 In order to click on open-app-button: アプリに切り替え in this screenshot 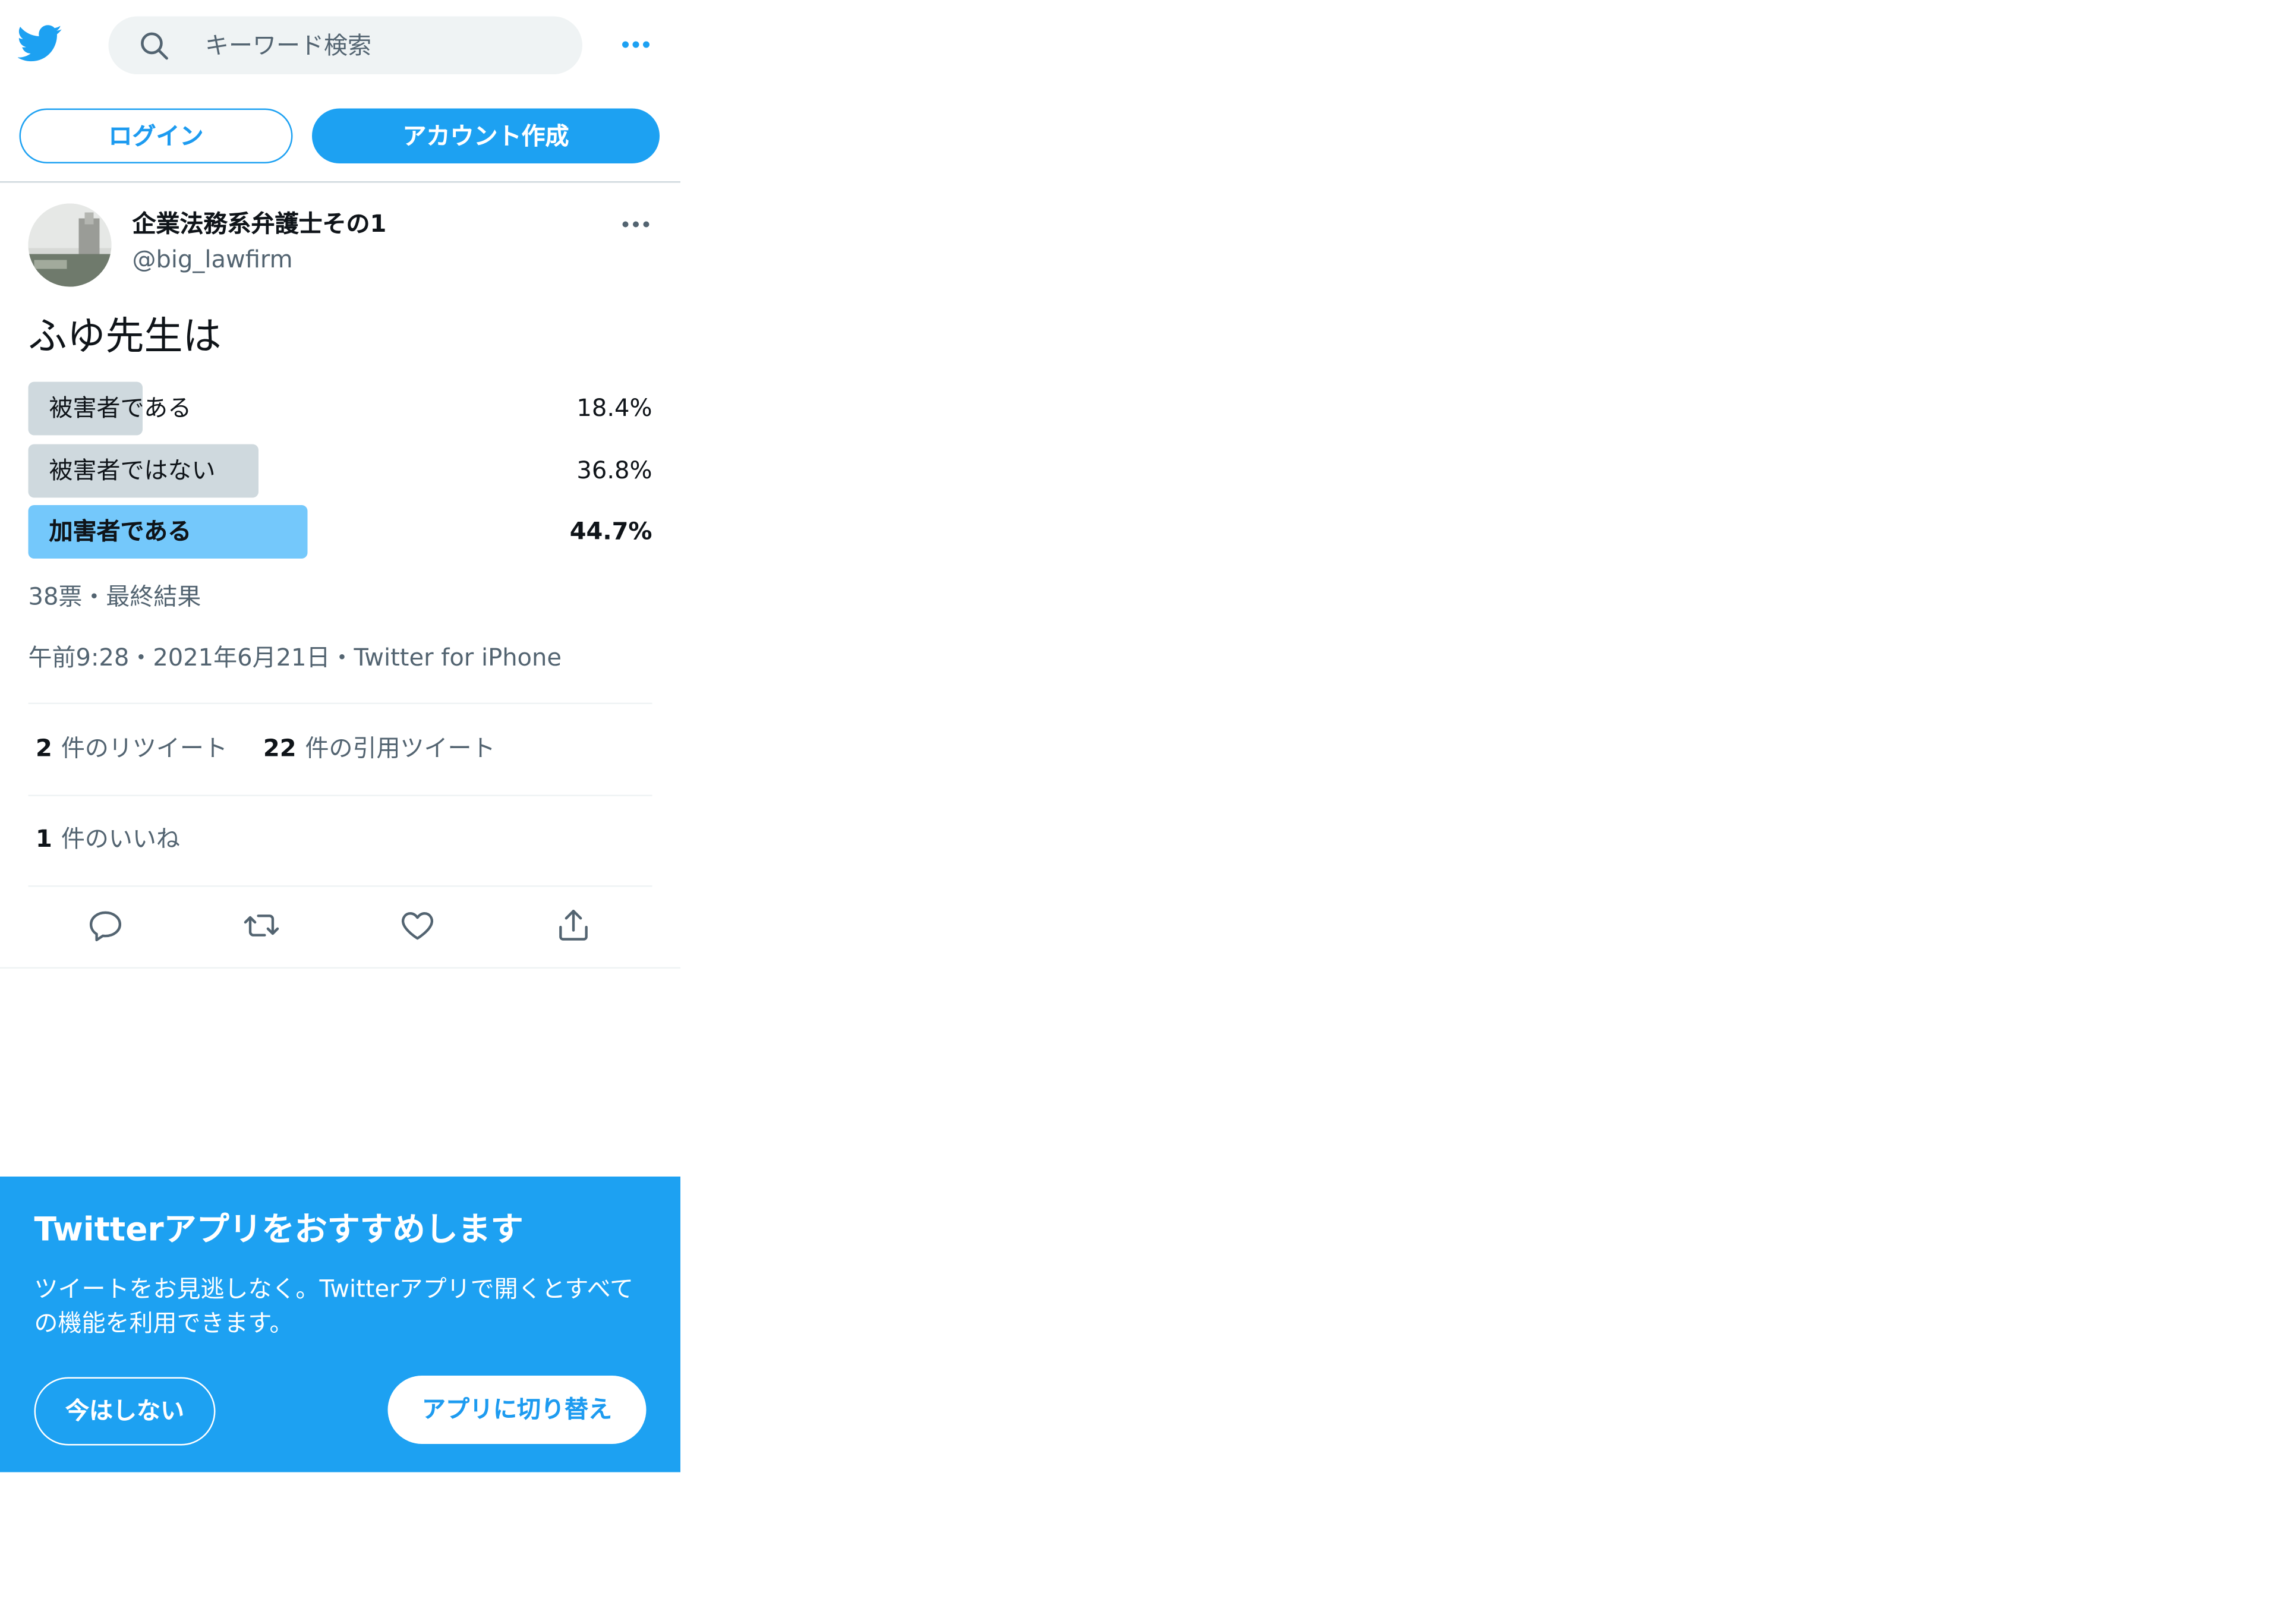, I will do `click(517, 1410)`.